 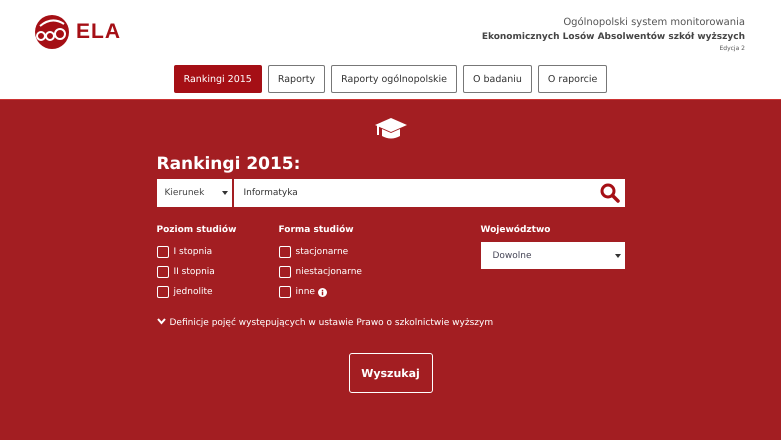 I want to click on nav-tab: Raporty, so click(x=297, y=79).